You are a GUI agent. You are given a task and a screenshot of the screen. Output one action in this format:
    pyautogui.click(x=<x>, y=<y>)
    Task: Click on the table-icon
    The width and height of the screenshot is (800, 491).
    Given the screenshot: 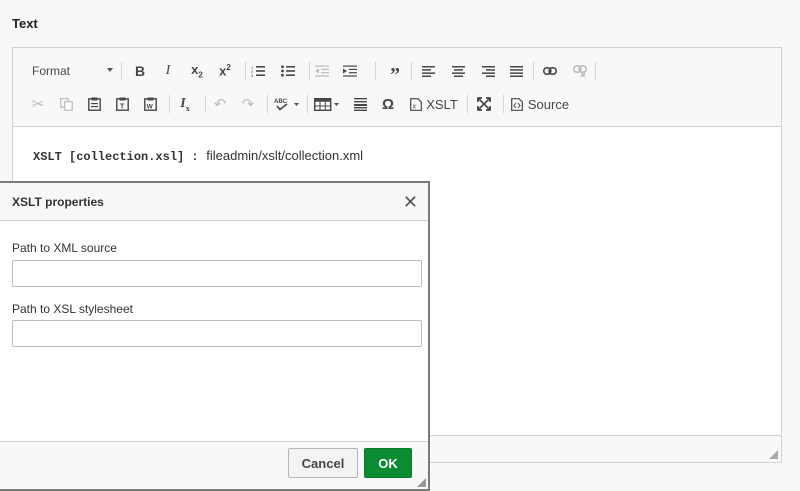 What is the action you would take?
    pyautogui.click(x=326, y=104)
    